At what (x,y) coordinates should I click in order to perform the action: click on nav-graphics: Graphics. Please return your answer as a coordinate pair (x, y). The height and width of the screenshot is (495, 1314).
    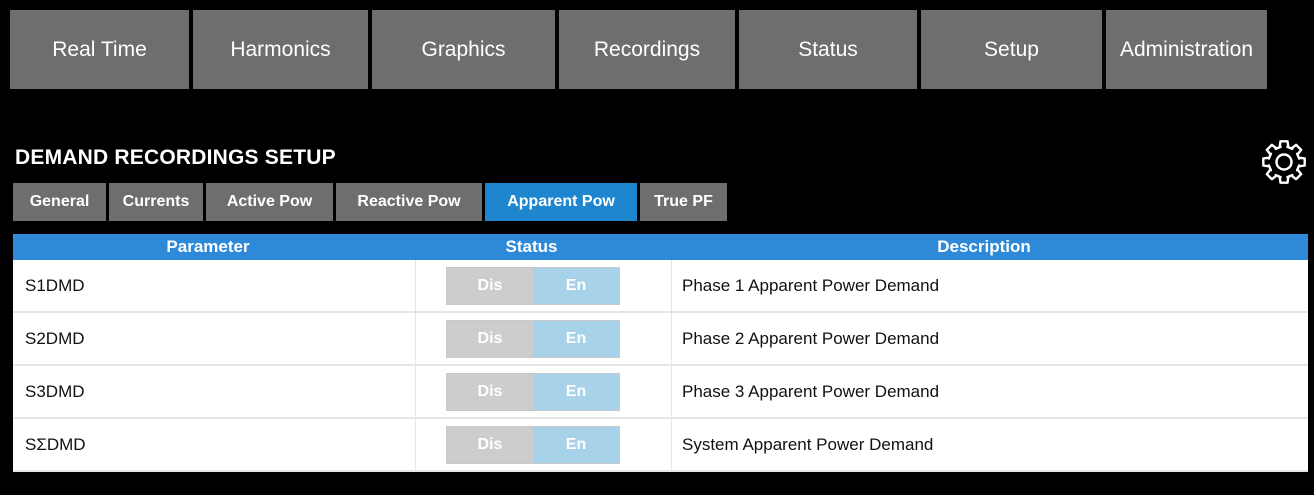
    Looking at the image, I should click on (463, 49).